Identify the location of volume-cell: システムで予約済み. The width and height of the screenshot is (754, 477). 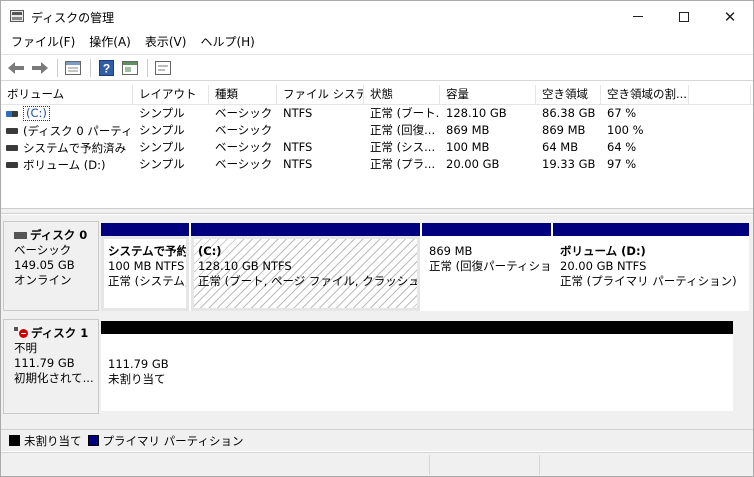
(67, 147).